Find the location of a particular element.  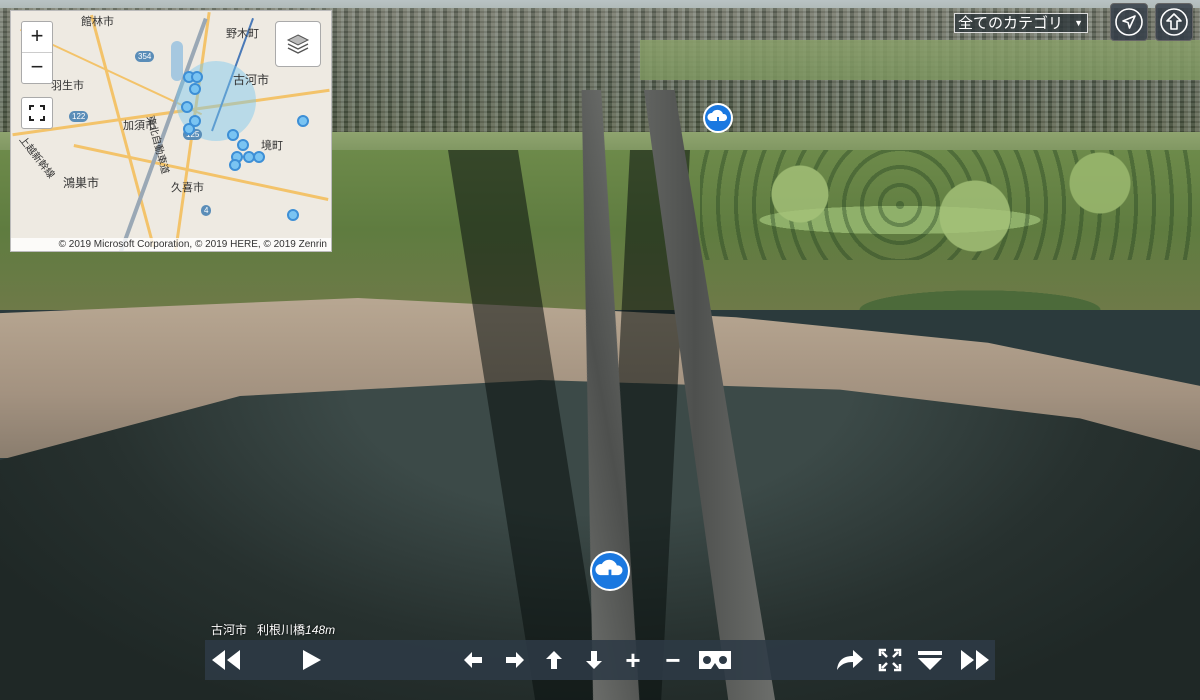

vr-mode-button is located at coordinates (715, 660).